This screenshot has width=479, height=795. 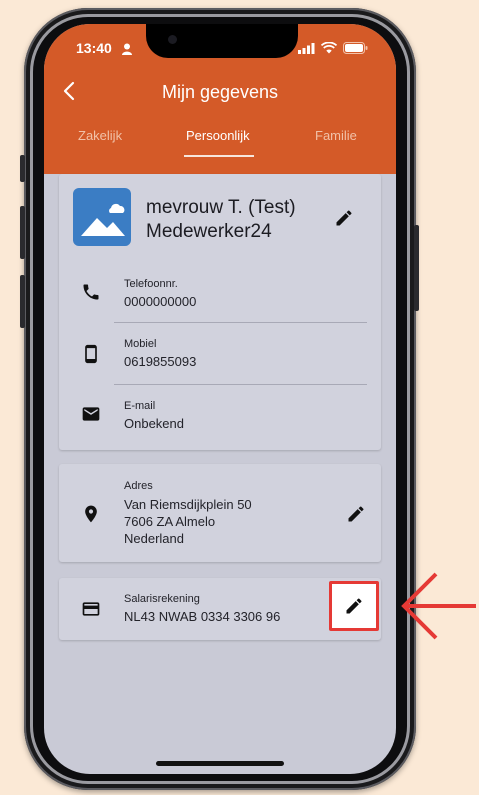 I want to click on wifi-icon, so click(x=329, y=49).